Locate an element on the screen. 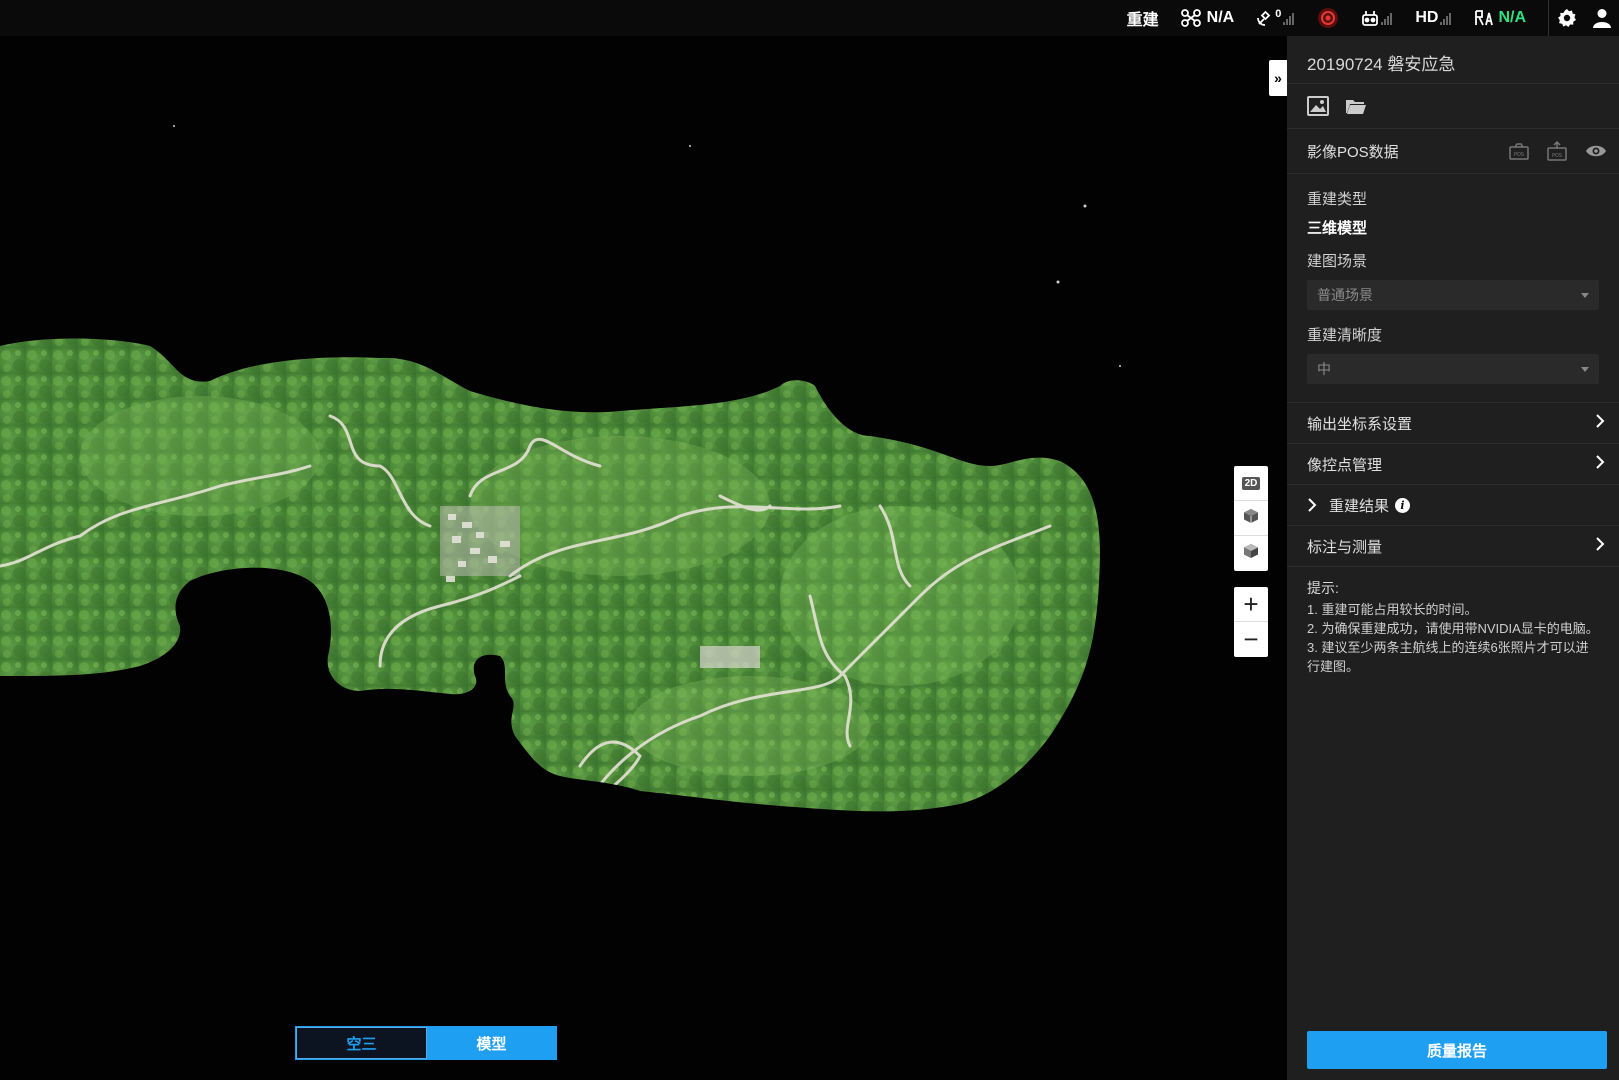 The height and width of the screenshot is (1080, 1619). clarity-select: 中 is located at coordinates (1453, 369).